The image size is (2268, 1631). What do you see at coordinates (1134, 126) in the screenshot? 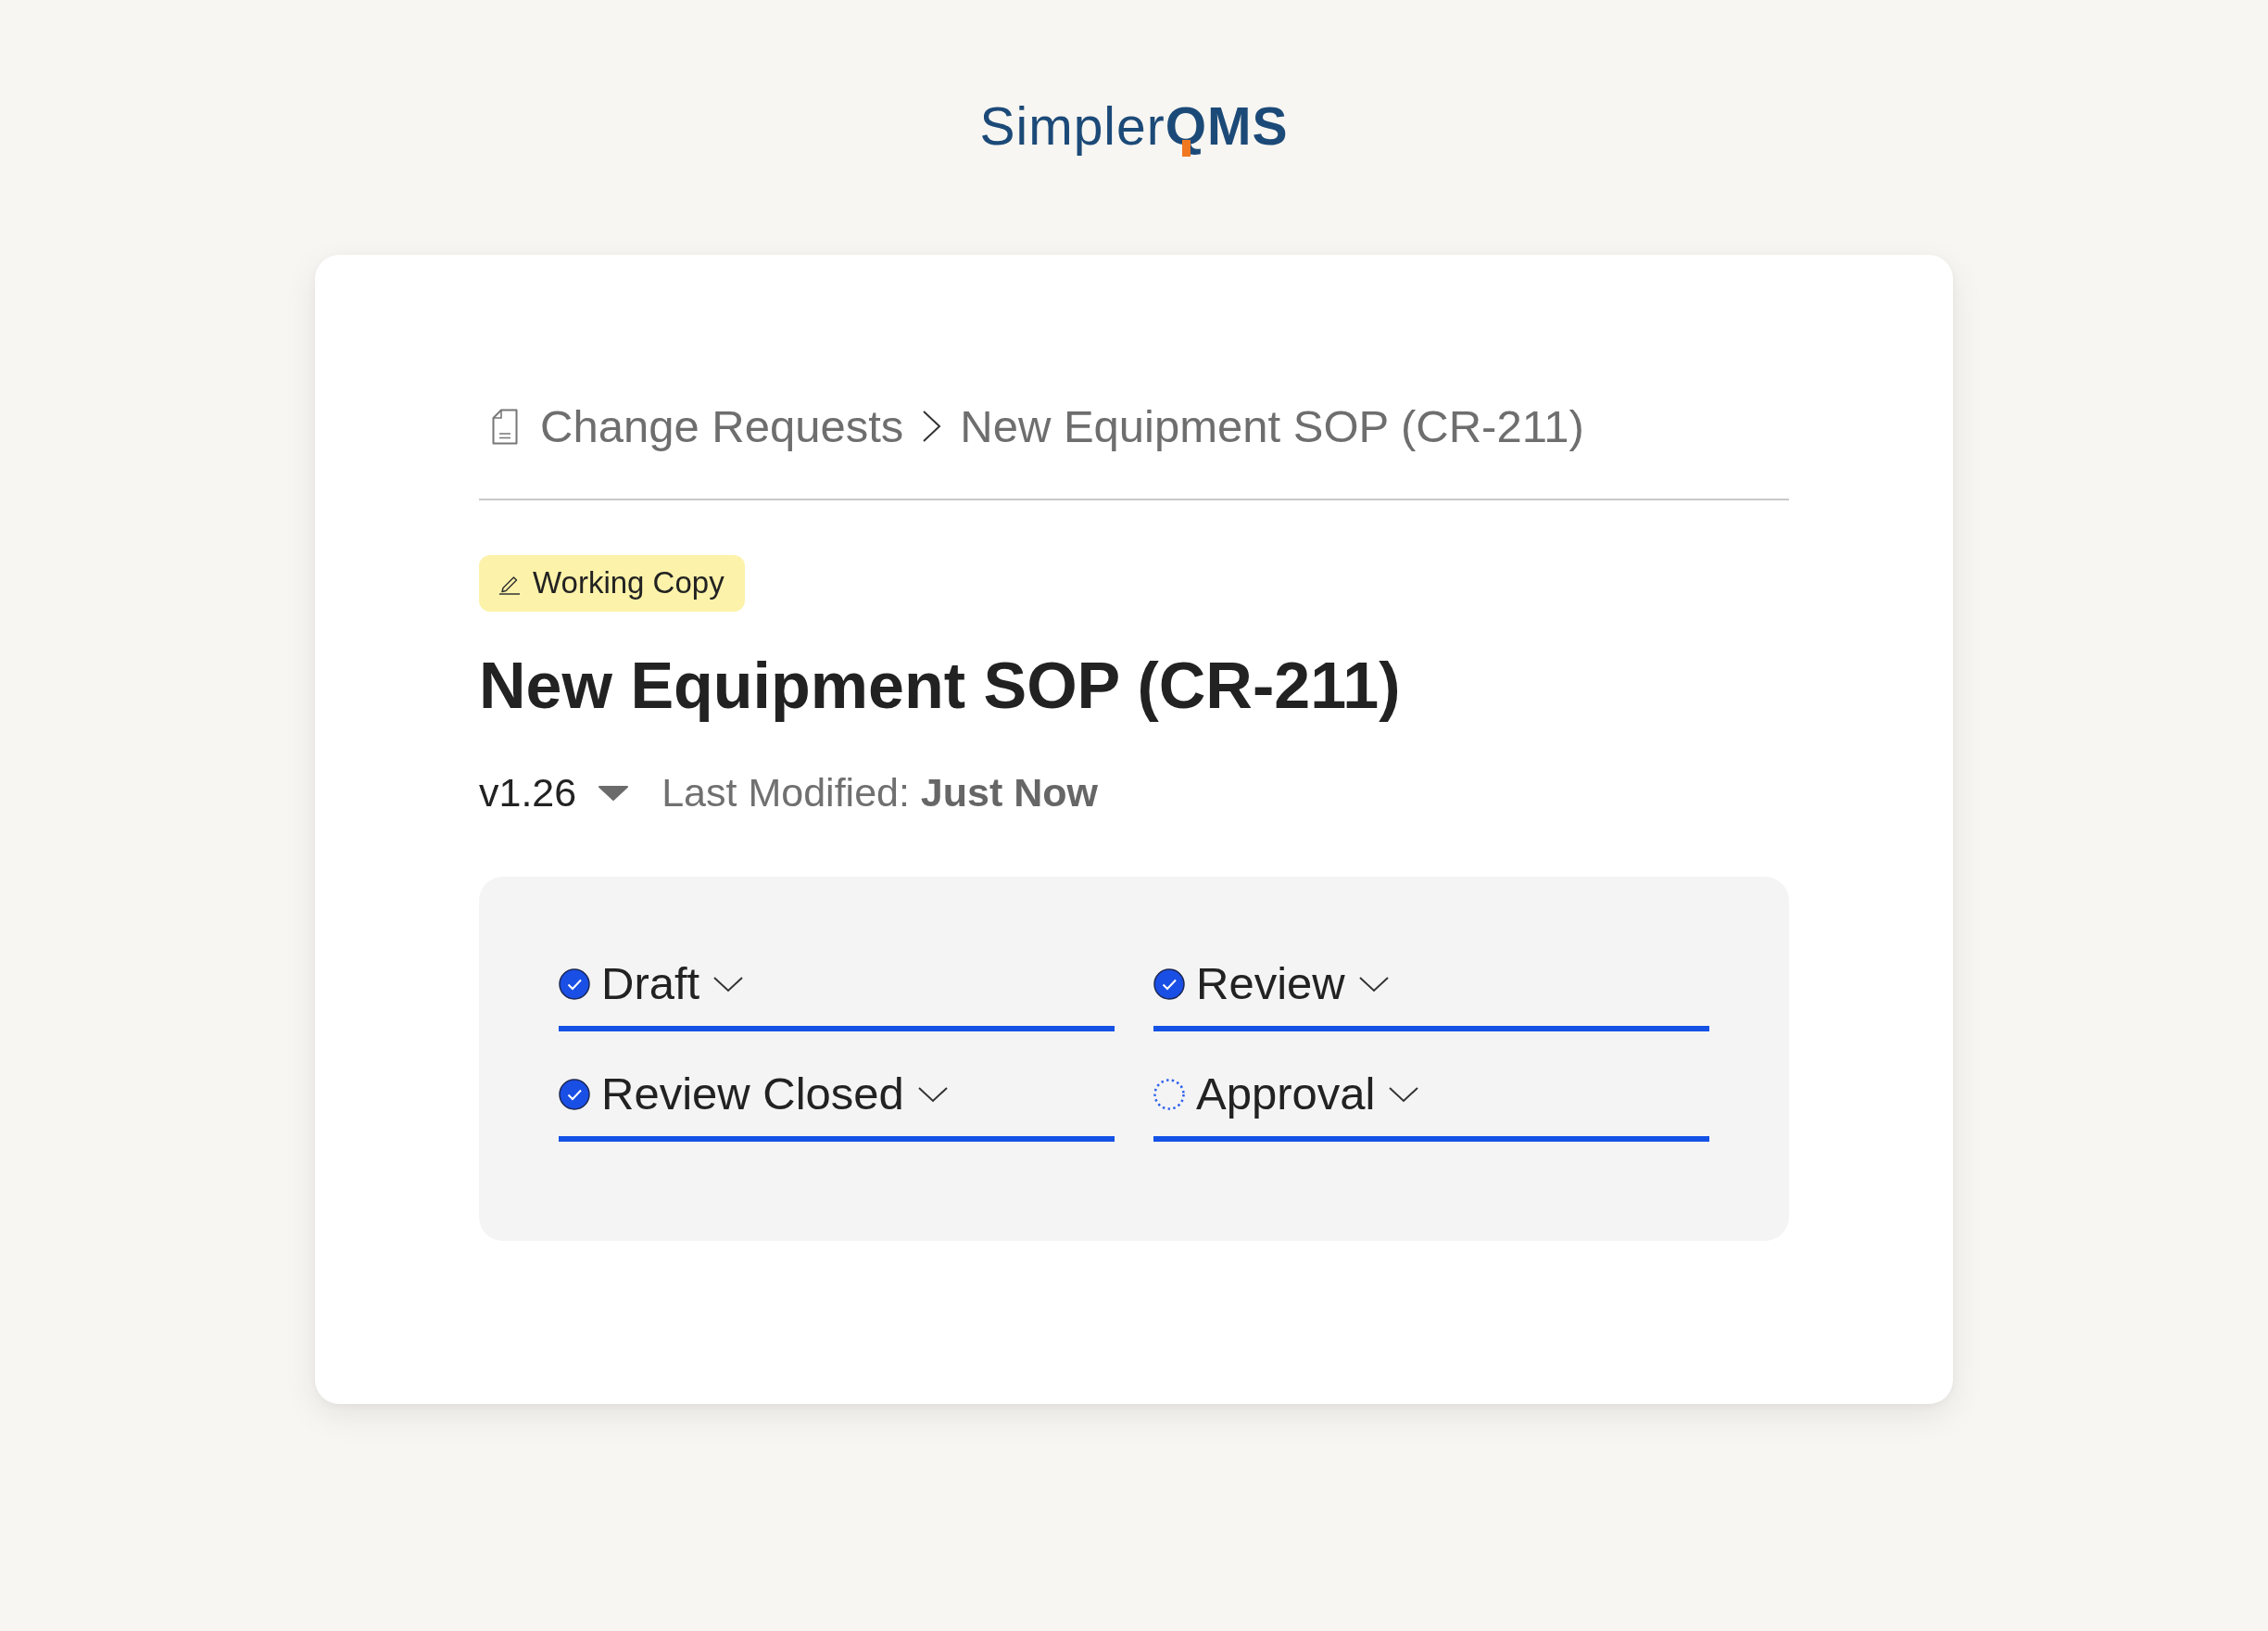
I see `logo: SimplerQMS` at bounding box center [1134, 126].